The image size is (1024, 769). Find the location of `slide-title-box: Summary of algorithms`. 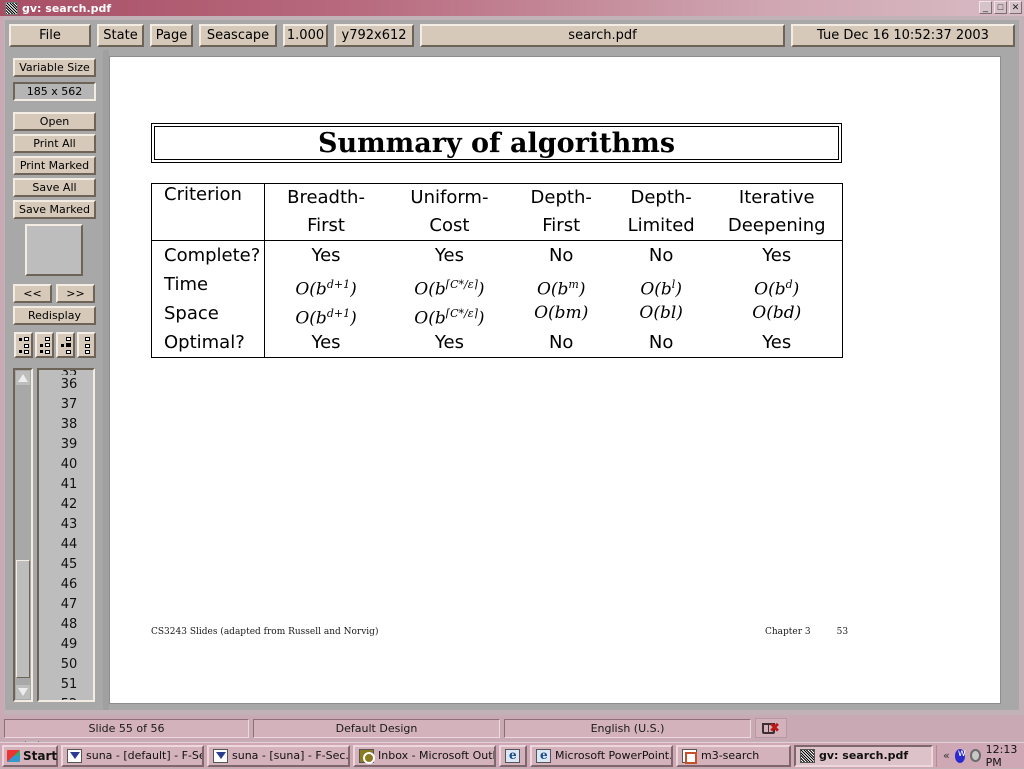

slide-title-box: Summary of algorithms is located at coordinates (496, 143).